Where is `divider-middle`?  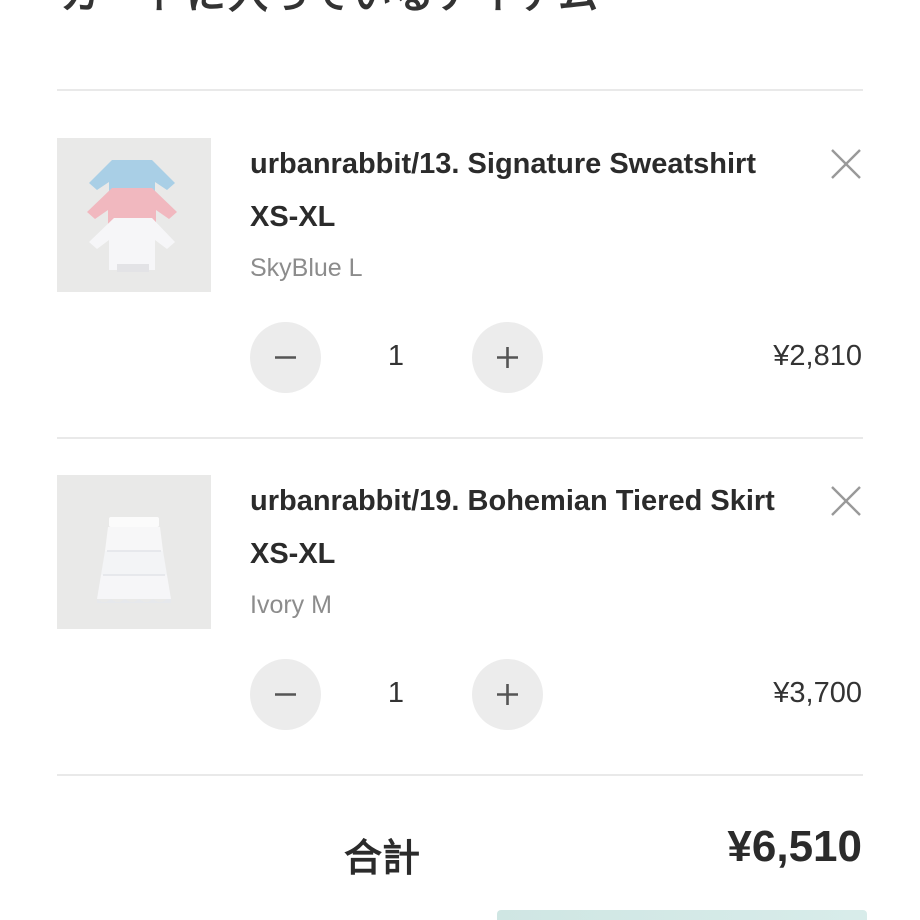 divider-middle is located at coordinates (460, 438).